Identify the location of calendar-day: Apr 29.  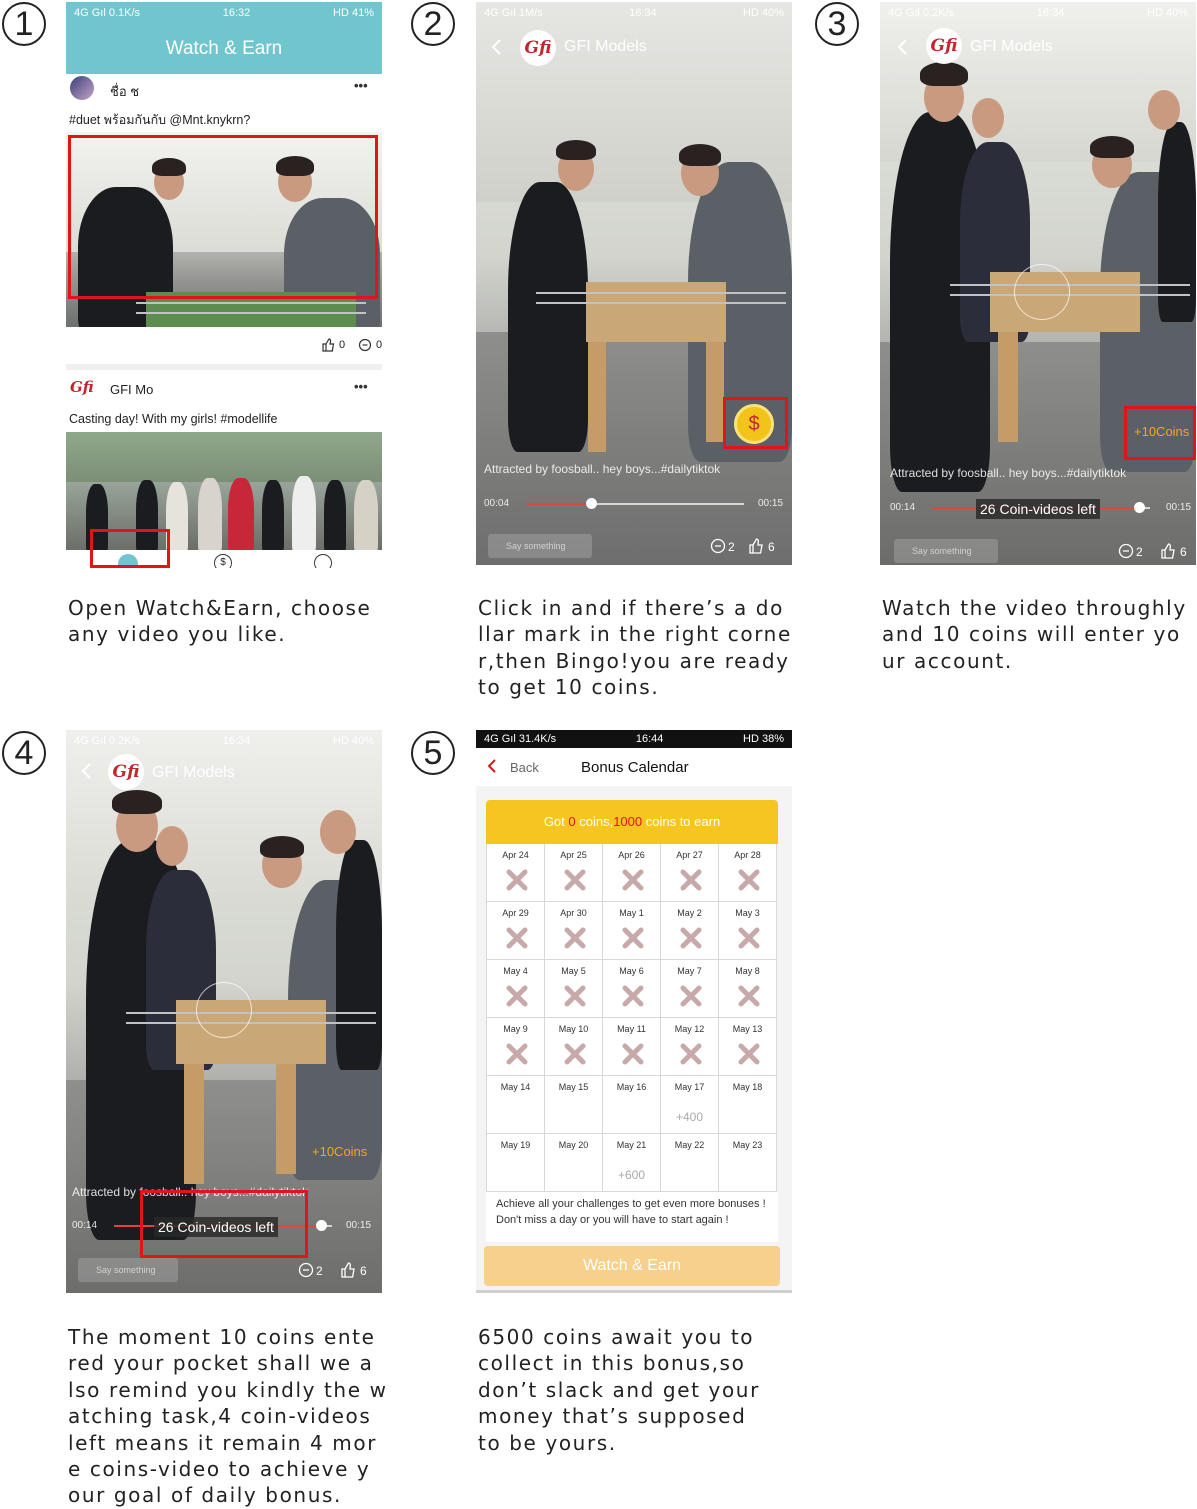
(516, 931).